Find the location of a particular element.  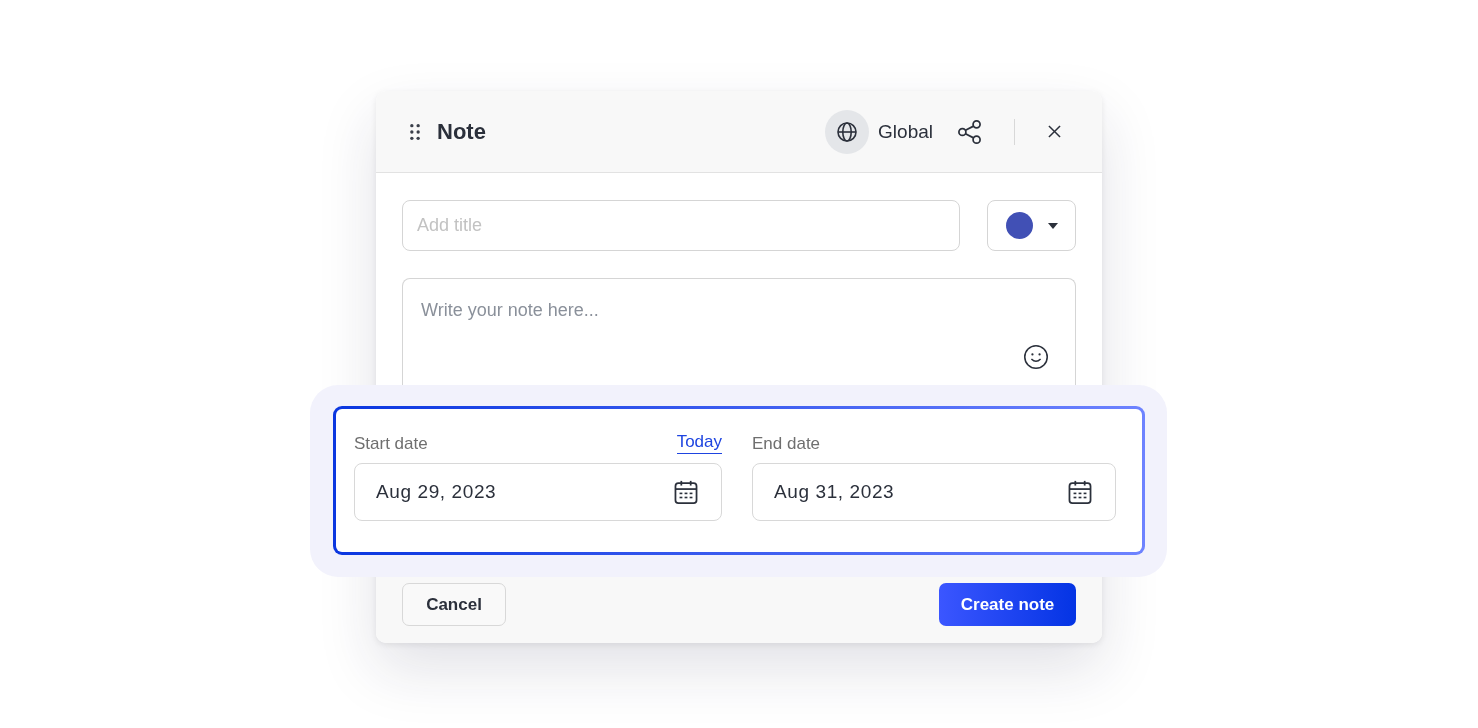

create-note-button: Create note is located at coordinates (1007, 604).